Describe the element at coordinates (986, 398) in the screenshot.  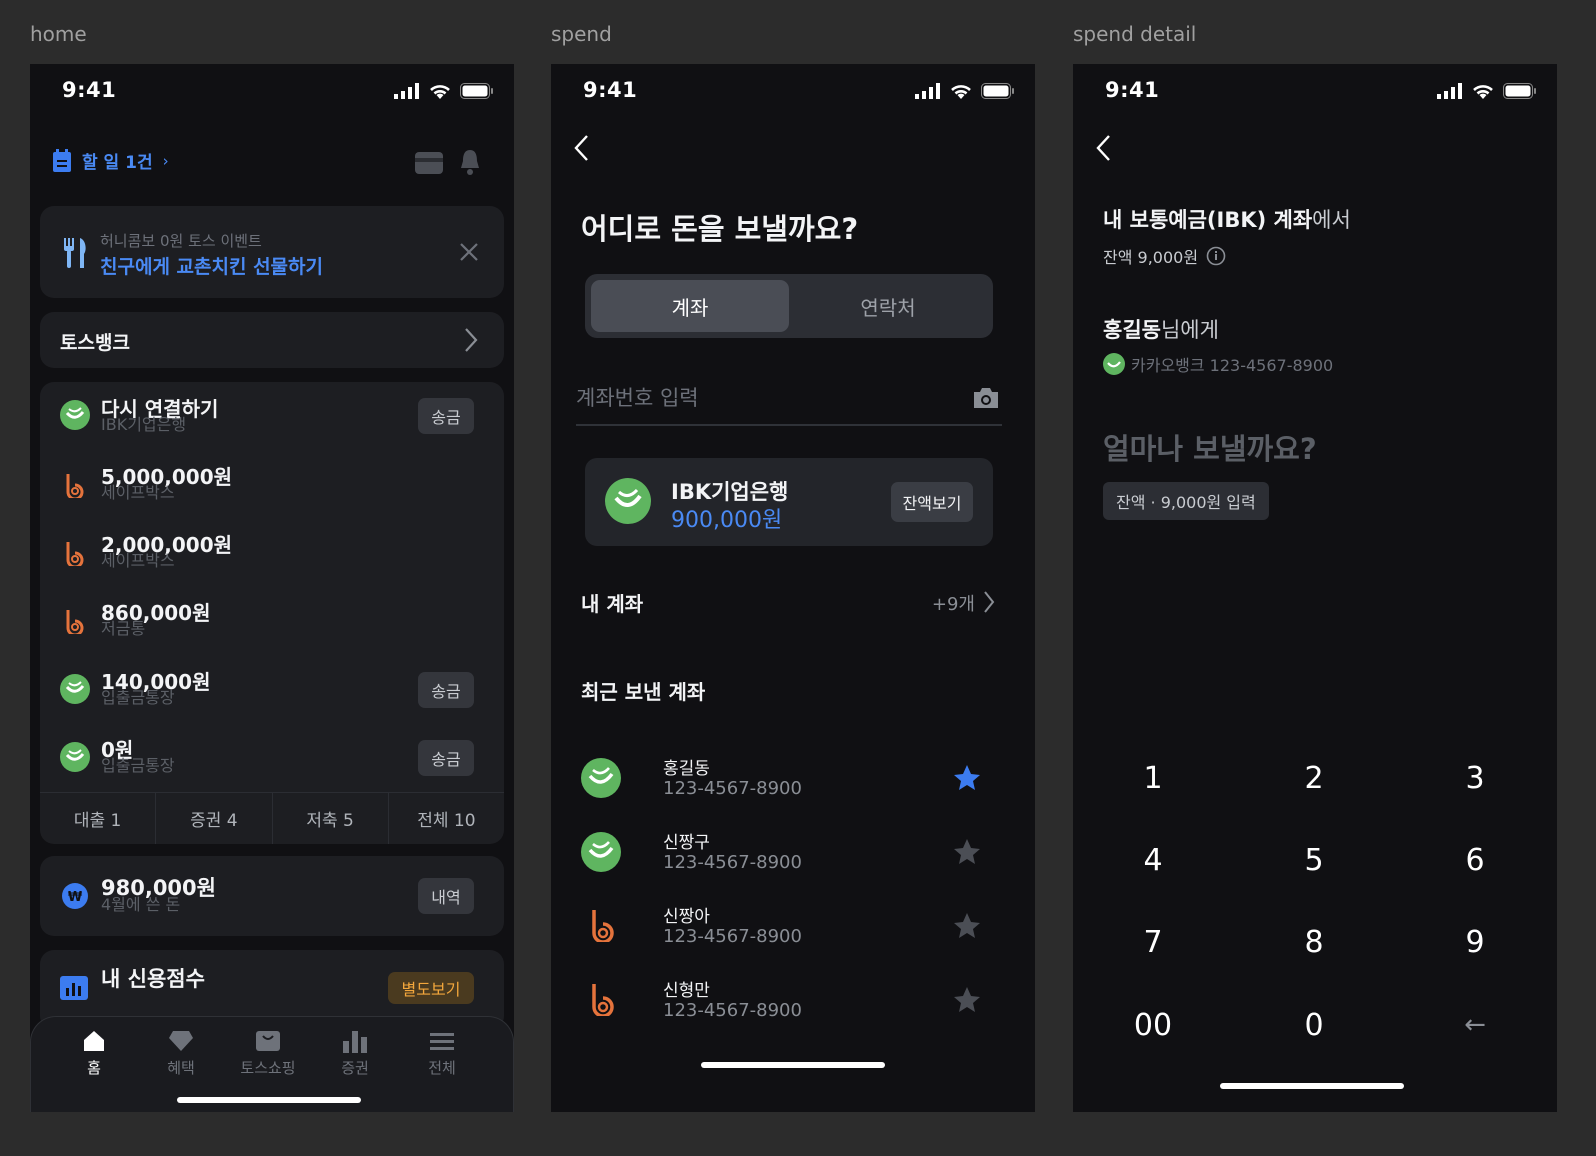
I see `camera-icon` at that location.